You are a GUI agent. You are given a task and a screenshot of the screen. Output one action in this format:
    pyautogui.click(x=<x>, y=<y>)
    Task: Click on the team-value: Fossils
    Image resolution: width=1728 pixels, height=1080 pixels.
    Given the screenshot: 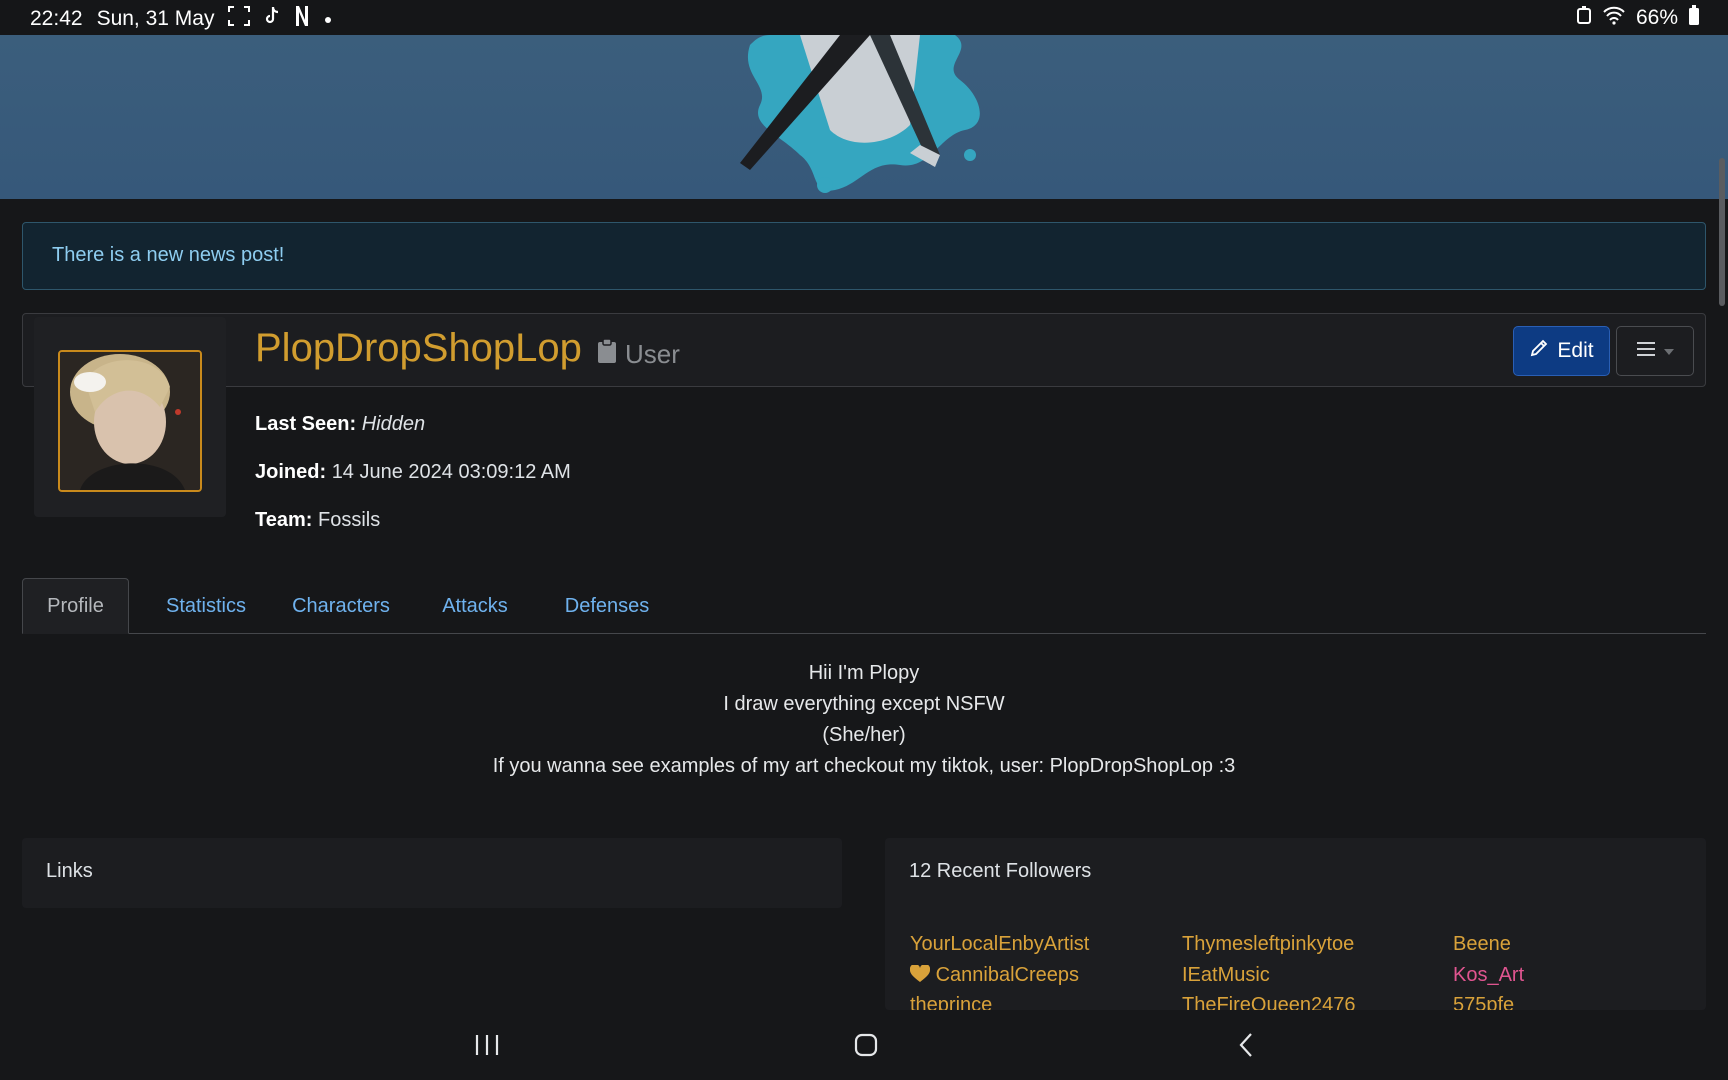 What is the action you would take?
    pyautogui.click(x=349, y=520)
    